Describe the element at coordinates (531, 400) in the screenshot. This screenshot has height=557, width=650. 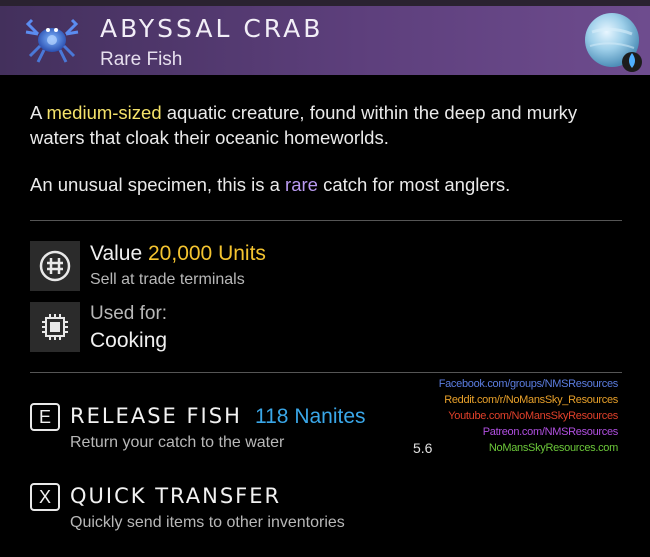
I see `reddit-credit: Reddit.com/r/NoMansSky_Resources` at that location.